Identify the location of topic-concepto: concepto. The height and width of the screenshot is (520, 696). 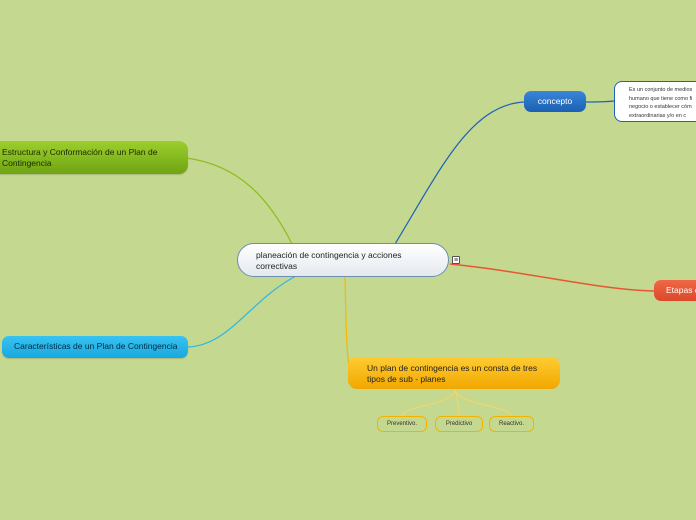
(555, 101).